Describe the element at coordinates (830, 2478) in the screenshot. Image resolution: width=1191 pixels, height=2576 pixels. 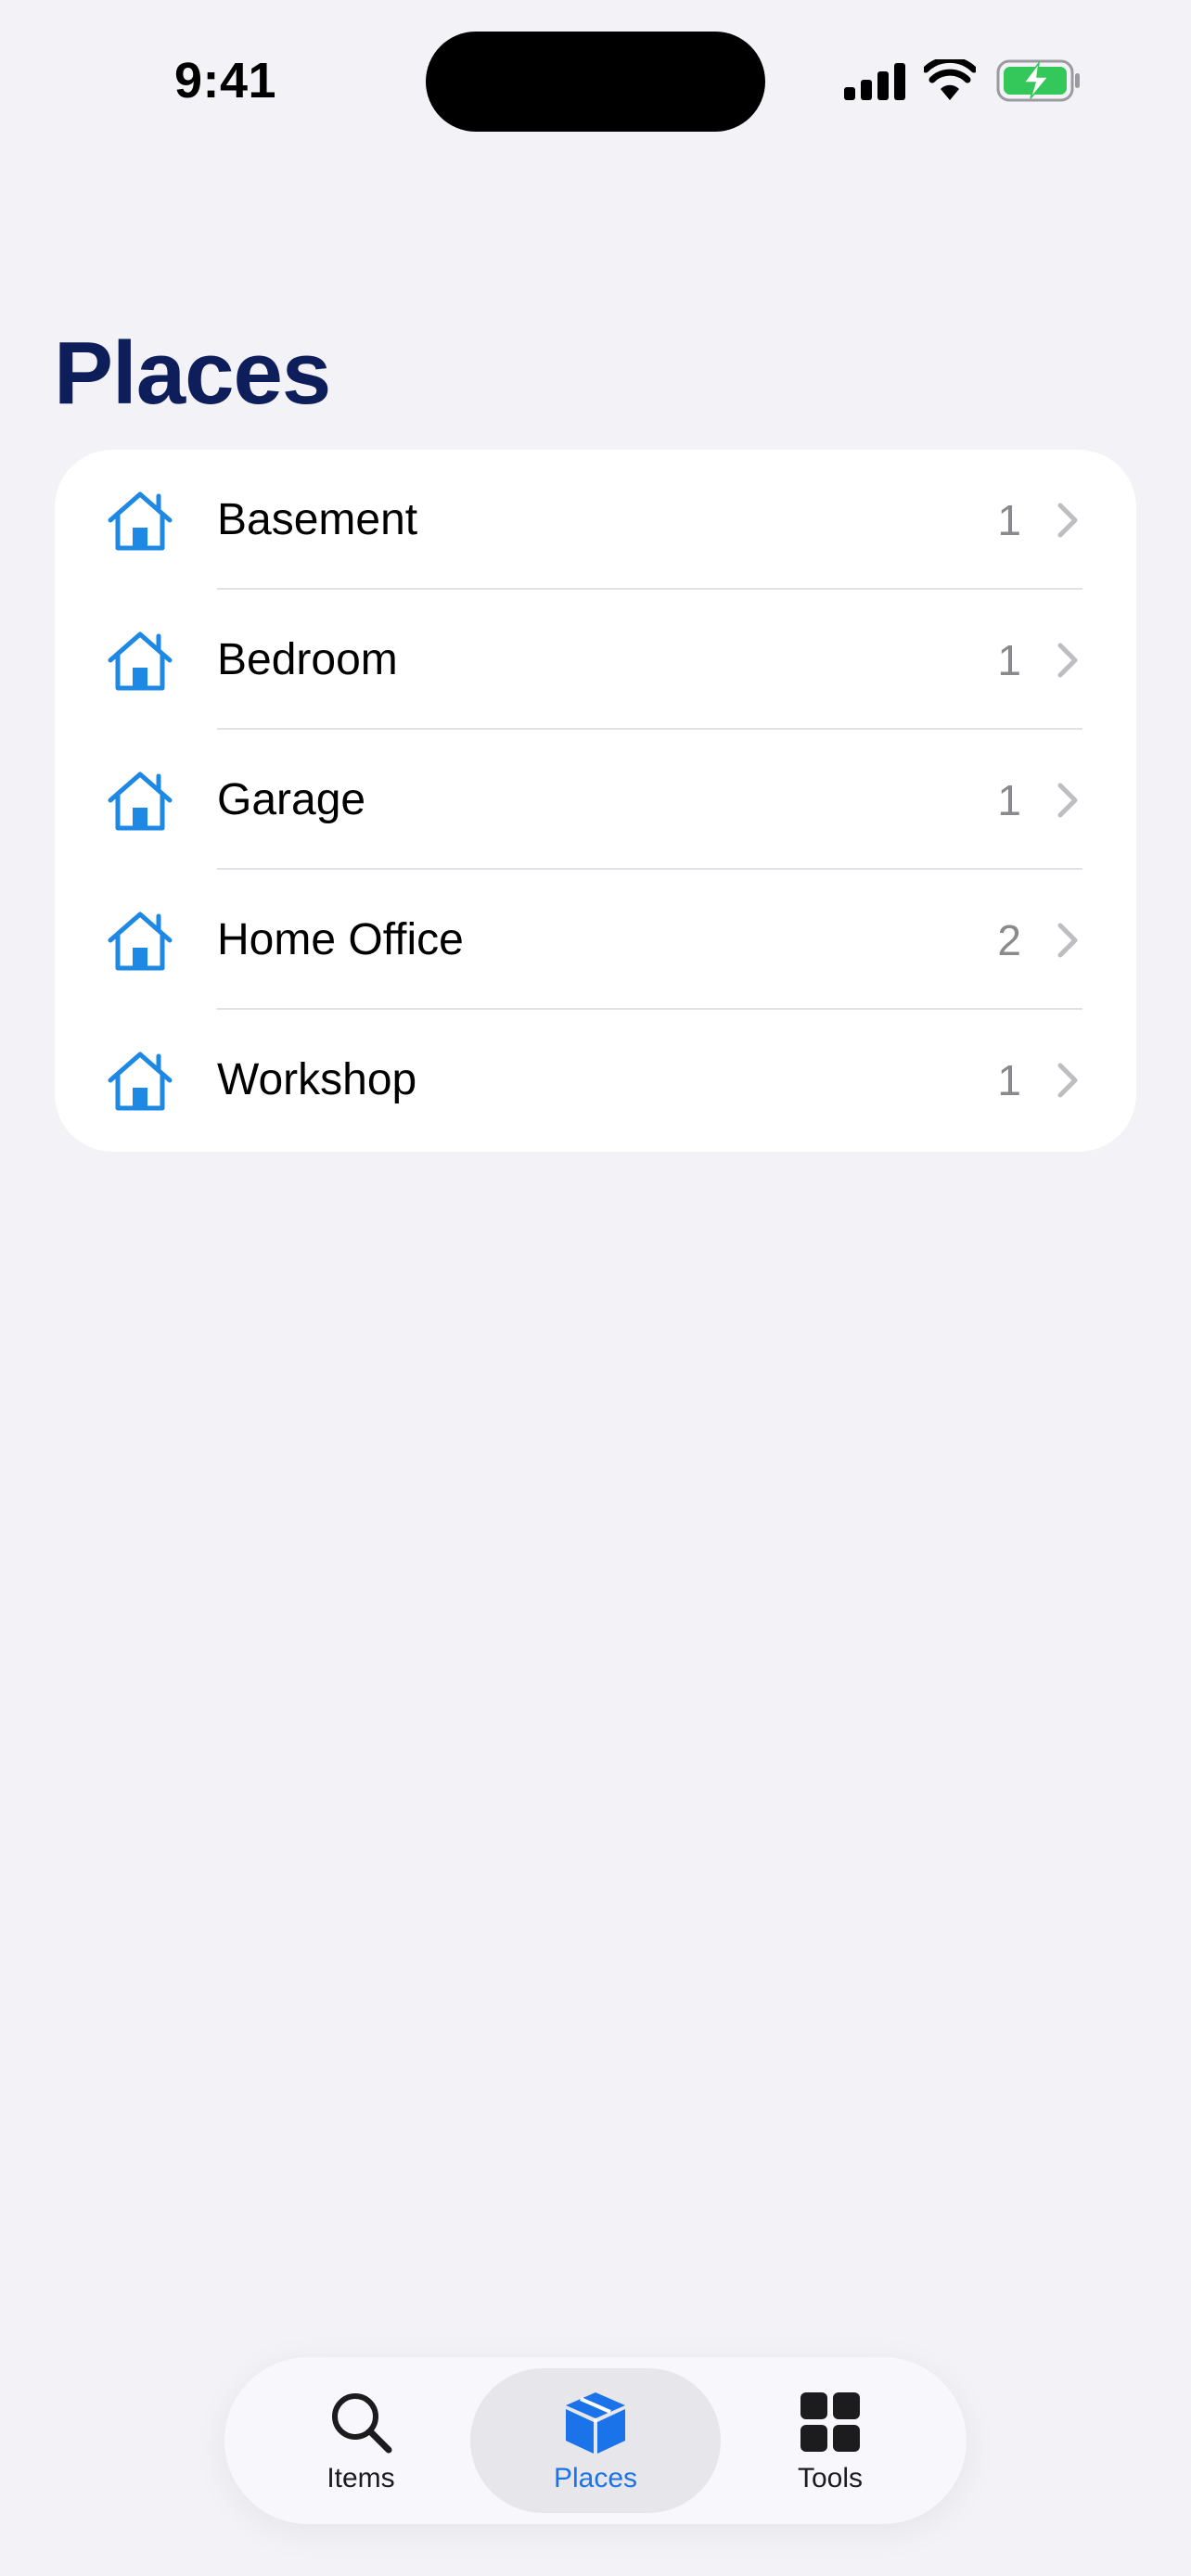
I see `tab-label: Tools` at that location.